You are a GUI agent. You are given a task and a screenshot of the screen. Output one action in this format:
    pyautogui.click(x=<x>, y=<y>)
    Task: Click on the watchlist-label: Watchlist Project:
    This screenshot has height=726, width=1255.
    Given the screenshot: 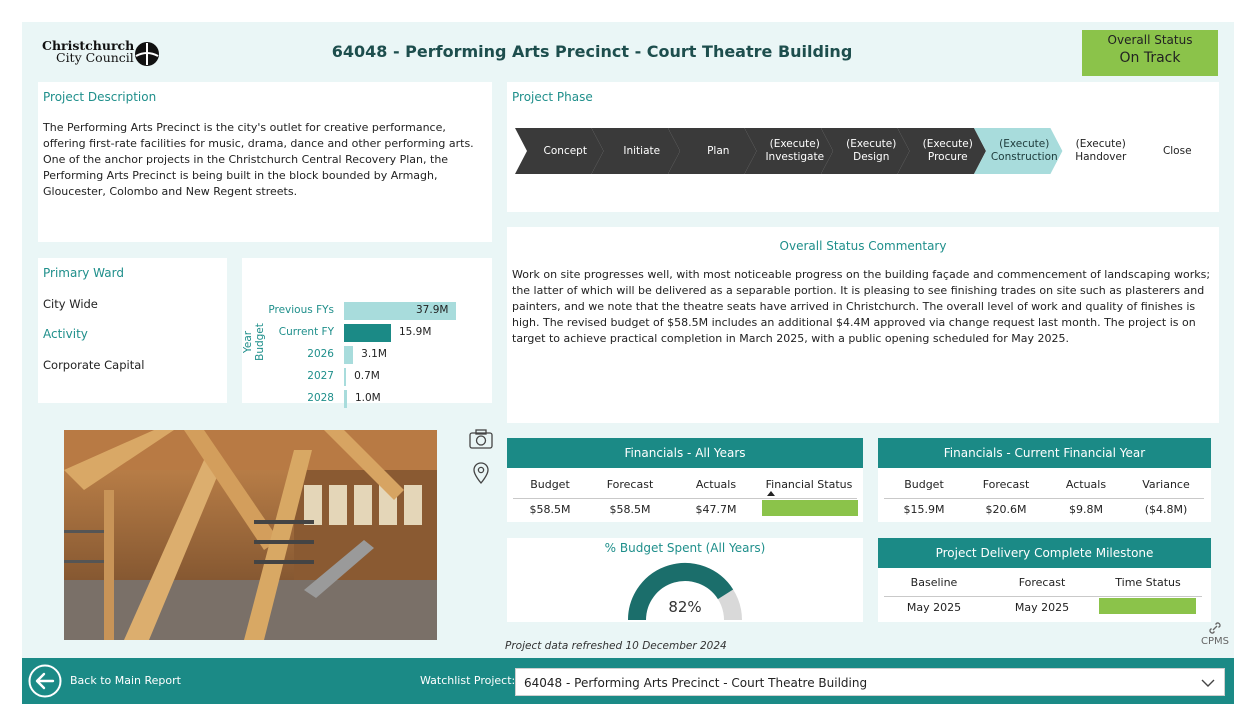 What is the action you would take?
    pyautogui.click(x=468, y=680)
    